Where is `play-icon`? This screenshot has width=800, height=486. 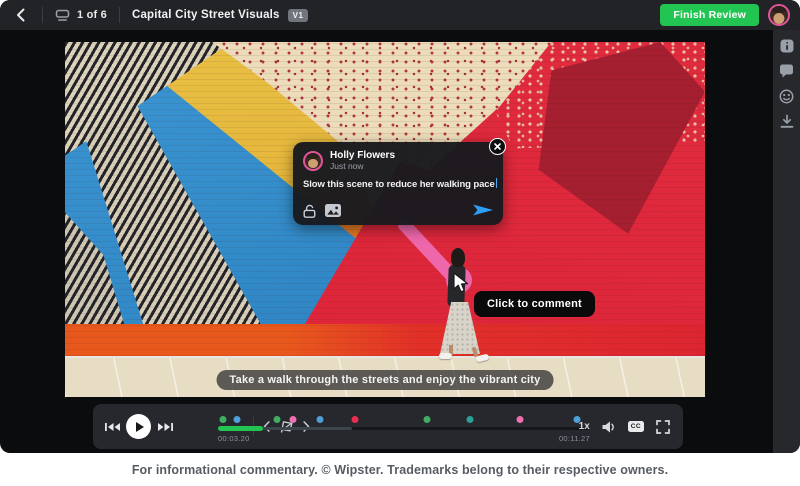
play-icon is located at coordinates (139, 426).